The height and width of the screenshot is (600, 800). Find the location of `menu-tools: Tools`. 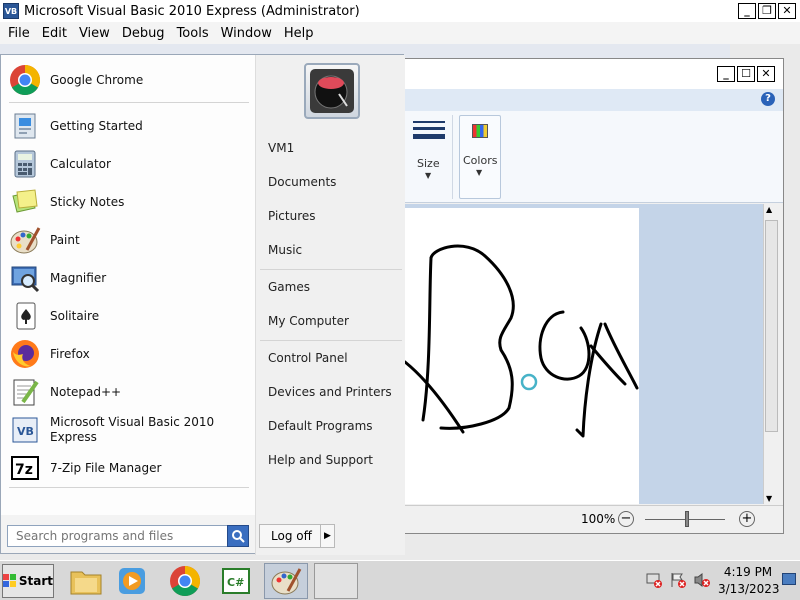

menu-tools: Tools is located at coordinates (193, 33).